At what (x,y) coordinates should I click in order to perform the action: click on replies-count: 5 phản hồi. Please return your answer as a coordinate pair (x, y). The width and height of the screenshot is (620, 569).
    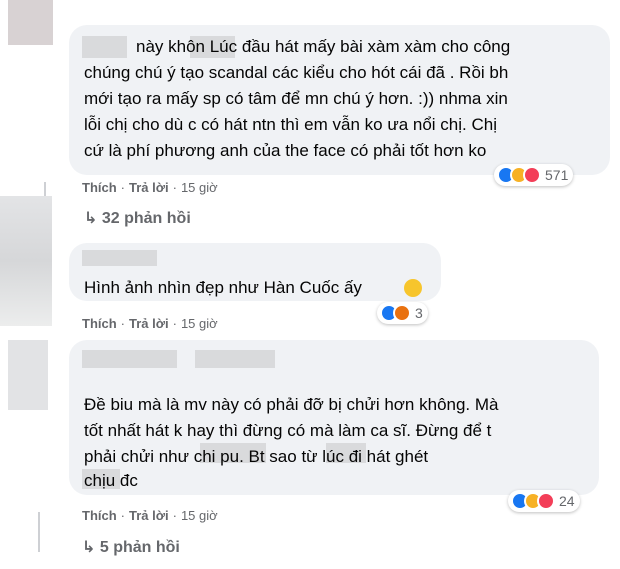
    Looking at the image, I should click on (139, 547).